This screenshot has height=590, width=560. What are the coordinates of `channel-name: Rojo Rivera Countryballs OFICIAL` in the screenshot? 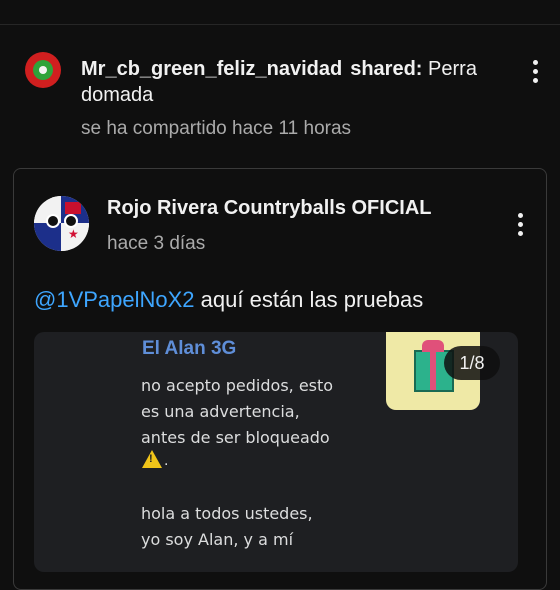 It's located at (269, 208).